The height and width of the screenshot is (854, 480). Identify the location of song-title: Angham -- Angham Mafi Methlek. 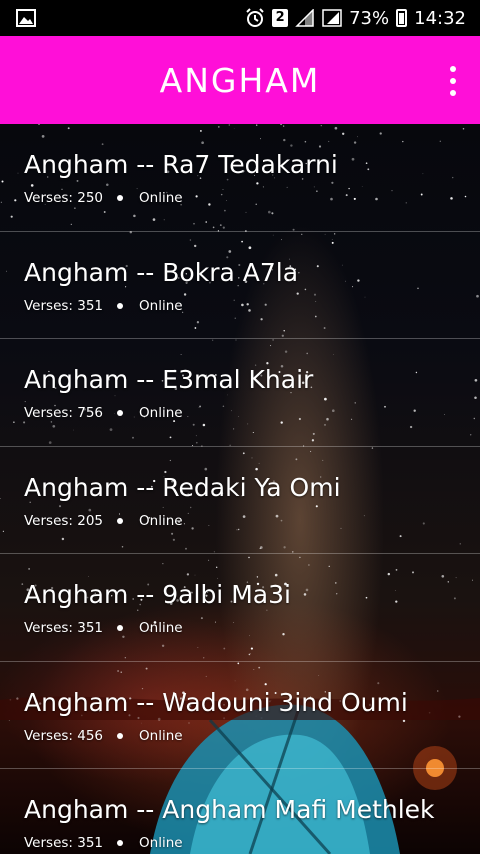
(229, 809).